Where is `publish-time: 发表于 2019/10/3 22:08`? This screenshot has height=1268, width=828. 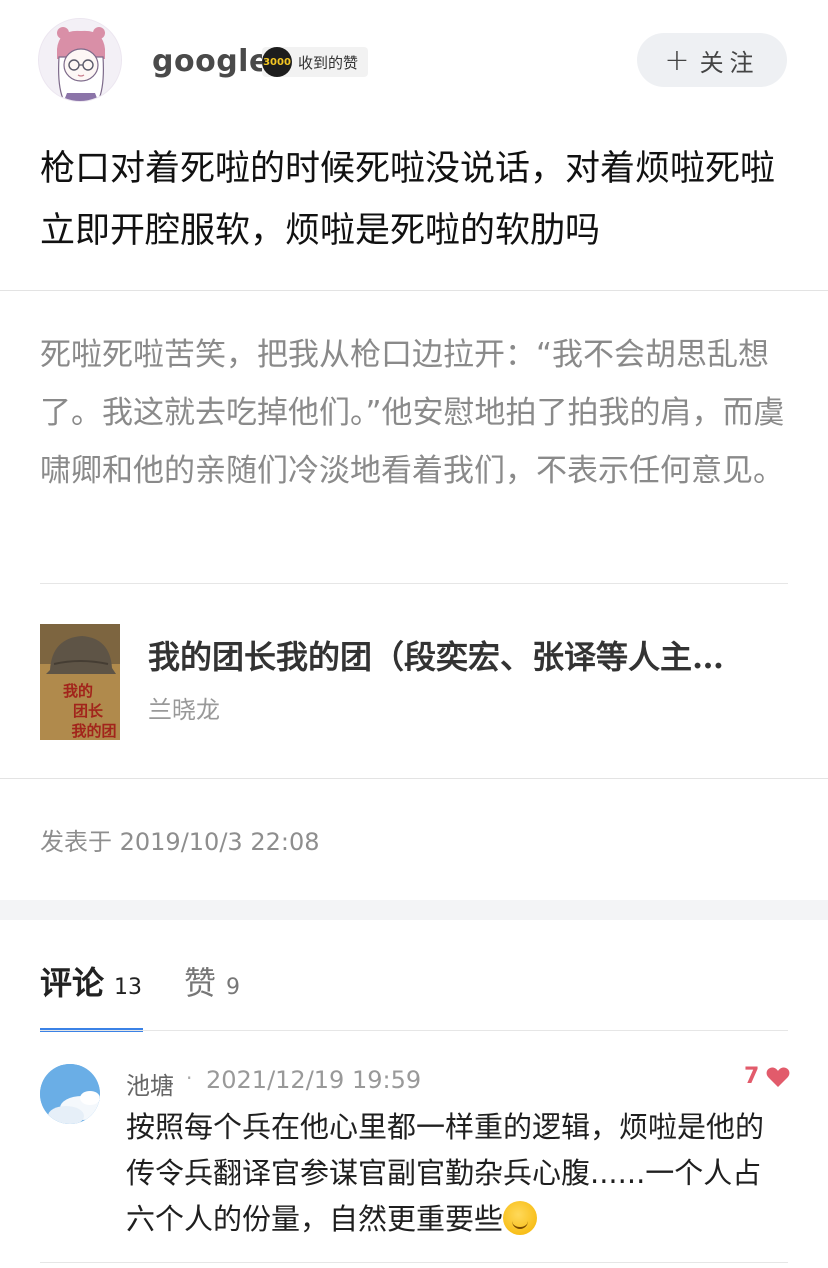
publish-time: 发表于 2019/10/3 22:08 is located at coordinates (180, 842).